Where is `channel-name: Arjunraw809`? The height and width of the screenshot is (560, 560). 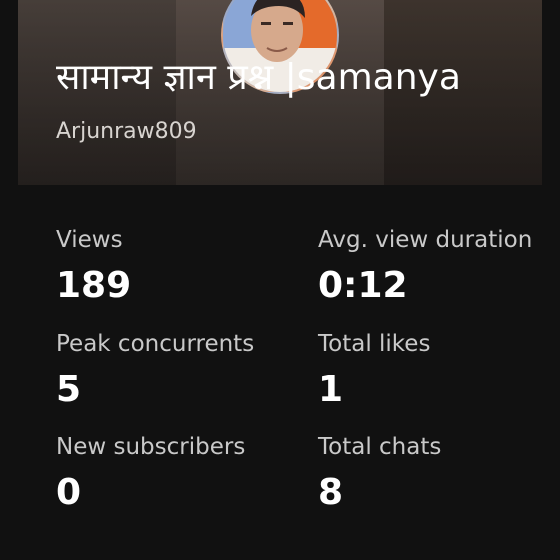 channel-name: Arjunraw809 is located at coordinates (126, 132).